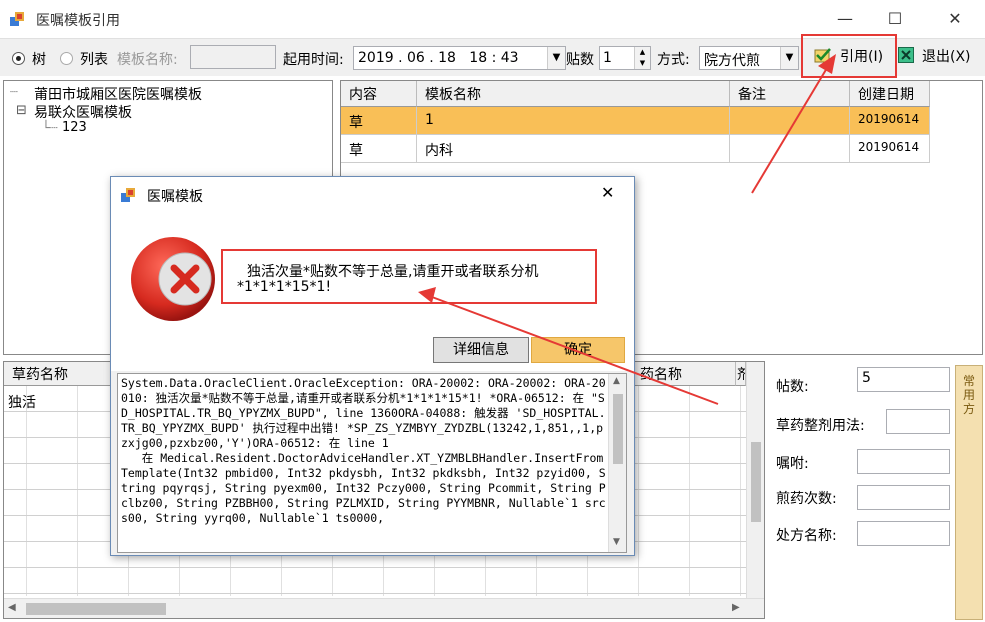 The width and height of the screenshot is (985, 622). Describe the element at coordinates (969, 492) in the screenshot. I see `tab-common-prescriptions: 常用方` at that location.